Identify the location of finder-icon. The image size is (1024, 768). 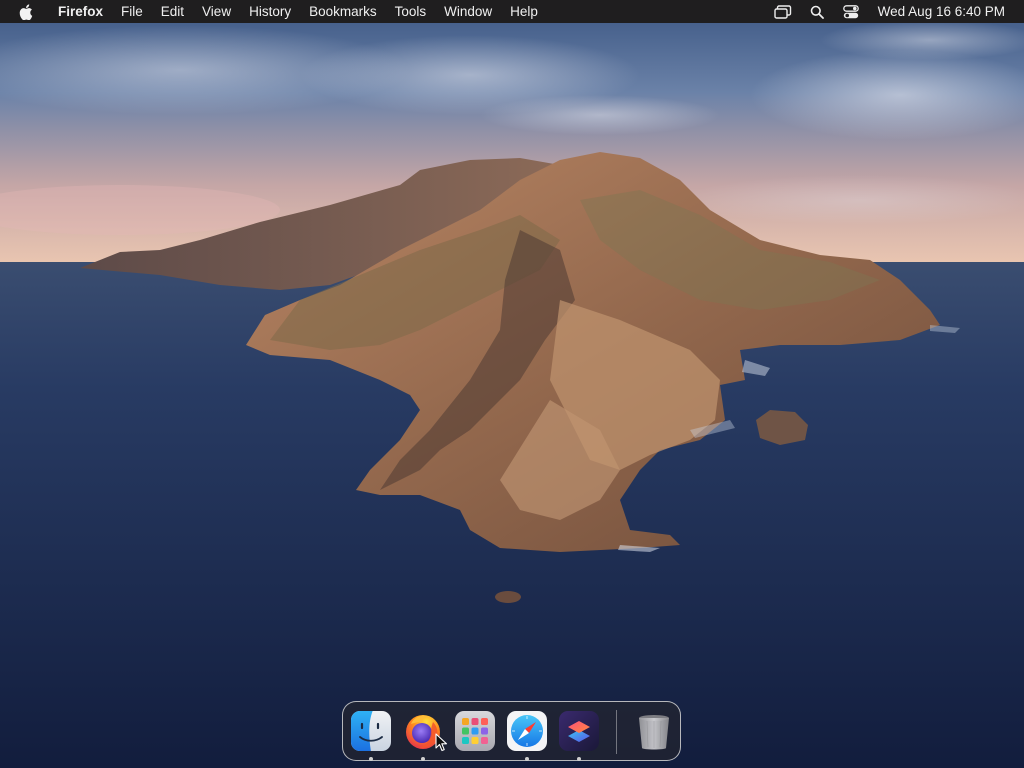
(371, 731).